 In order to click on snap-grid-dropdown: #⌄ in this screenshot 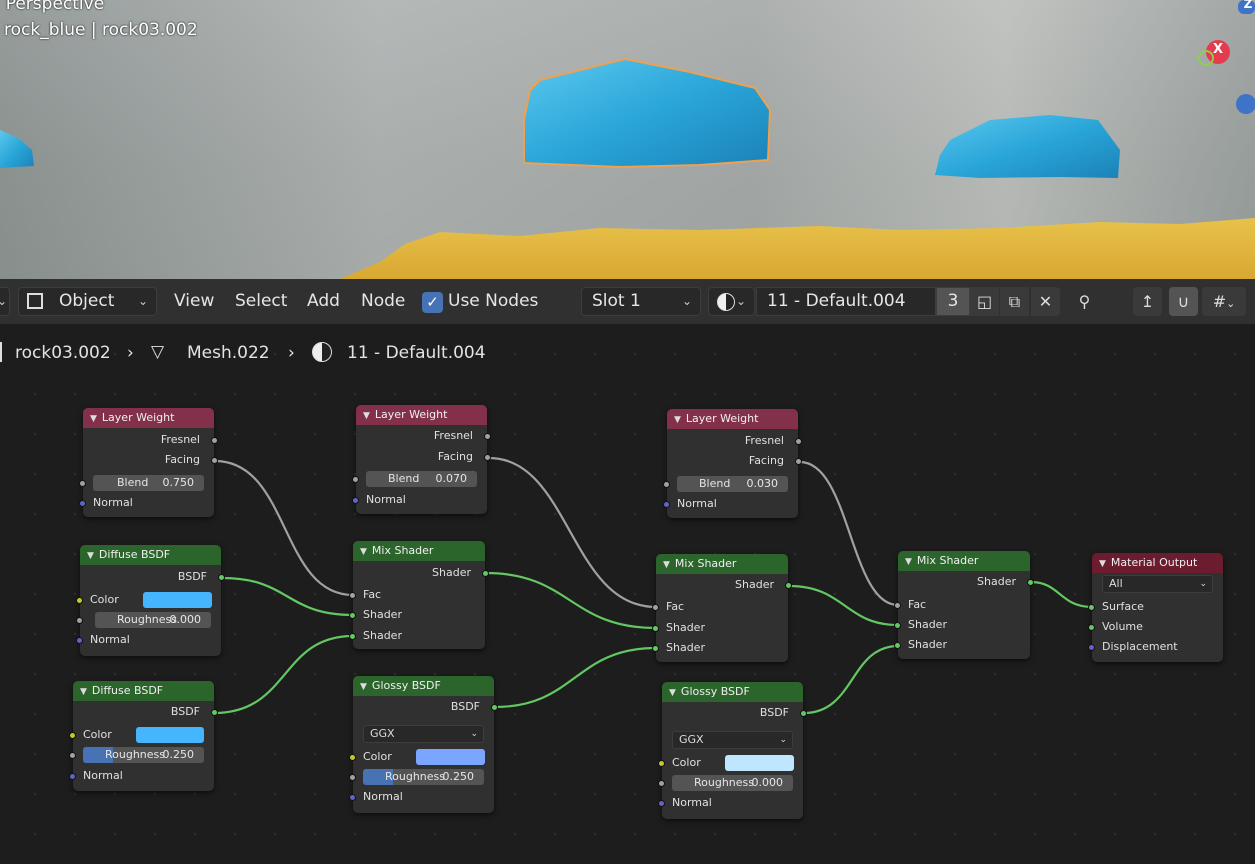, I will do `click(1224, 301)`.